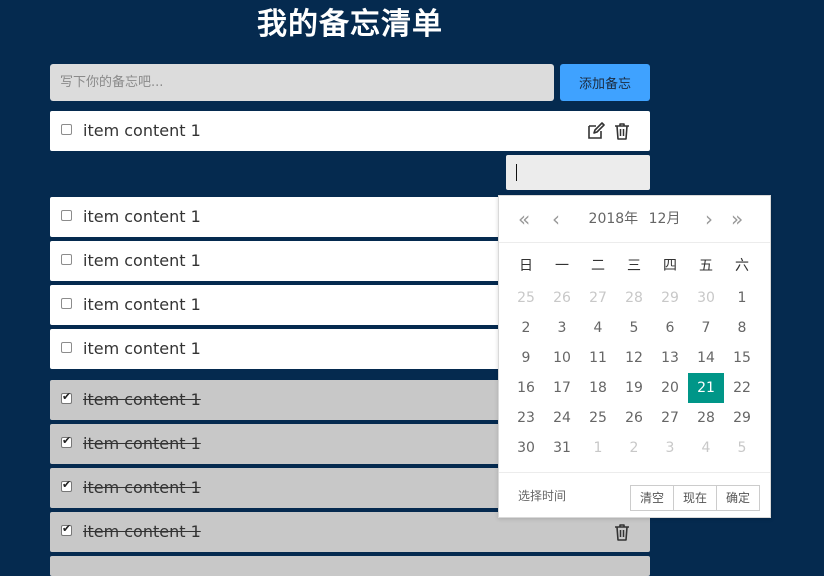 Image resolution: width=824 pixels, height=576 pixels. What do you see at coordinates (670, 266) in the screenshot?
I see `weekday-label: 四` at bounding box center [670, 266].